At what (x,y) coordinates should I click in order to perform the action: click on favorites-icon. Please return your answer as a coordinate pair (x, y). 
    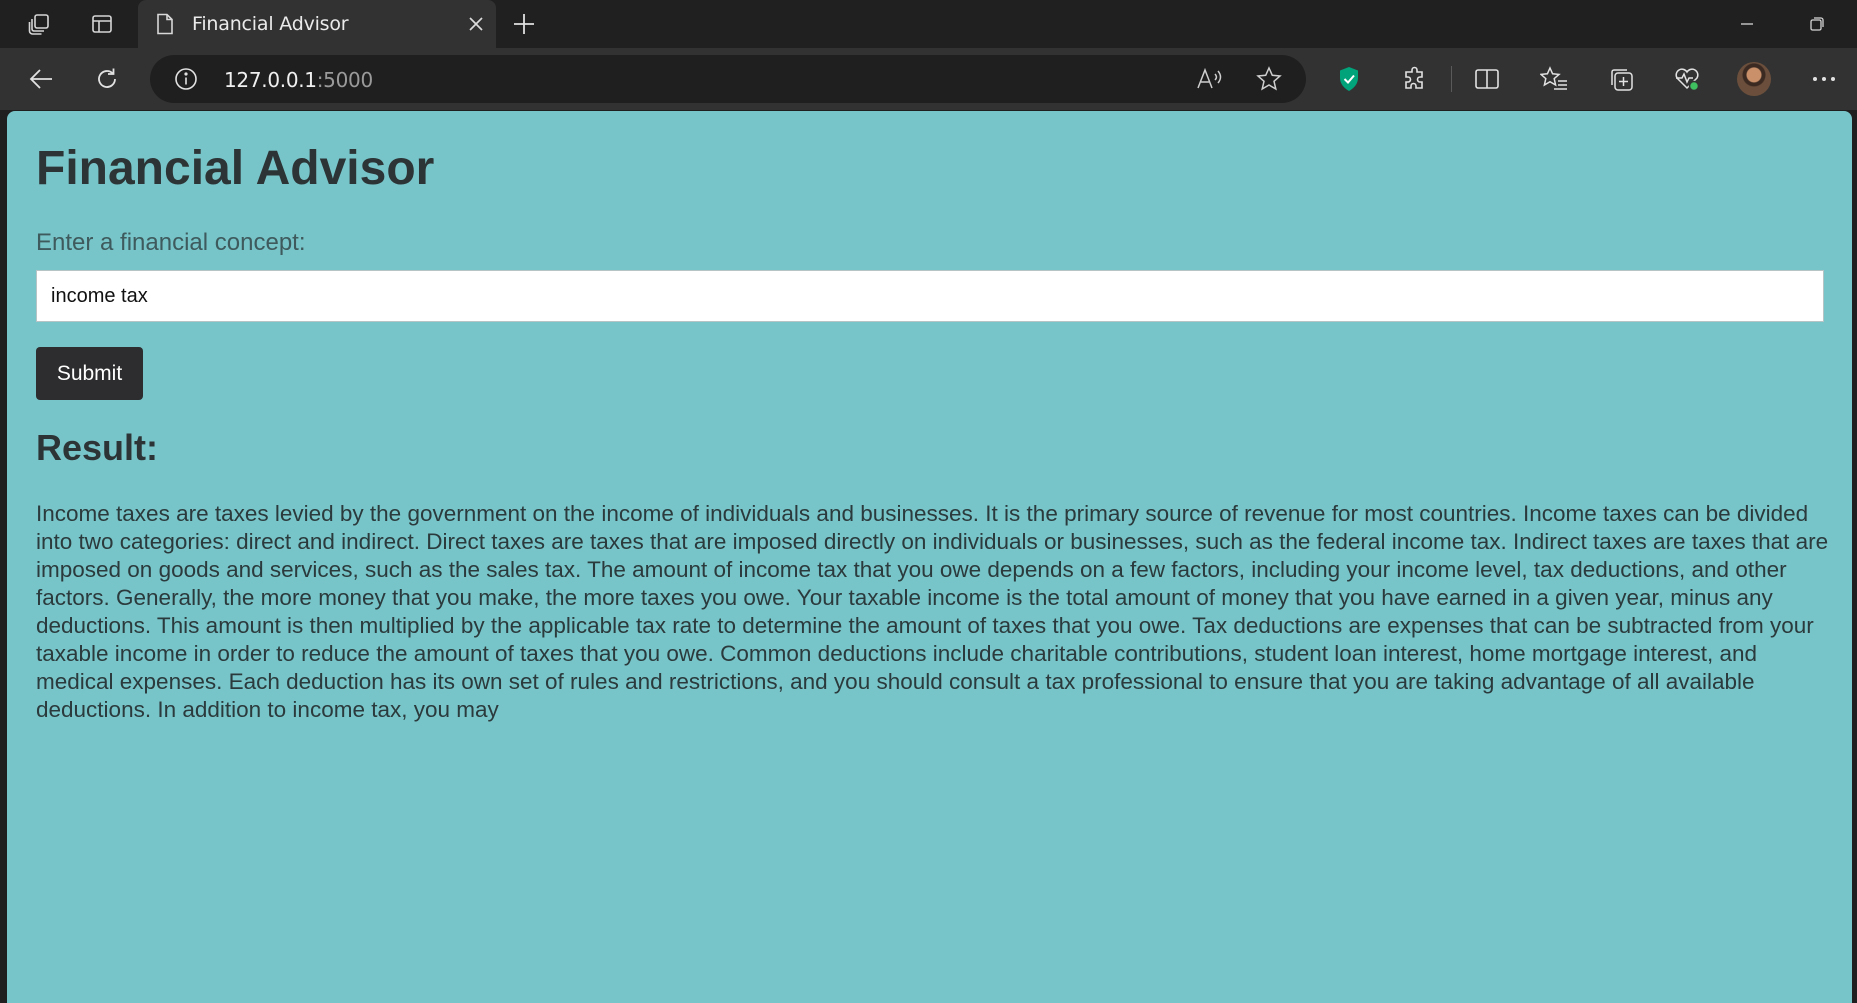
    Looking at the image, I should click on (1554, 79).